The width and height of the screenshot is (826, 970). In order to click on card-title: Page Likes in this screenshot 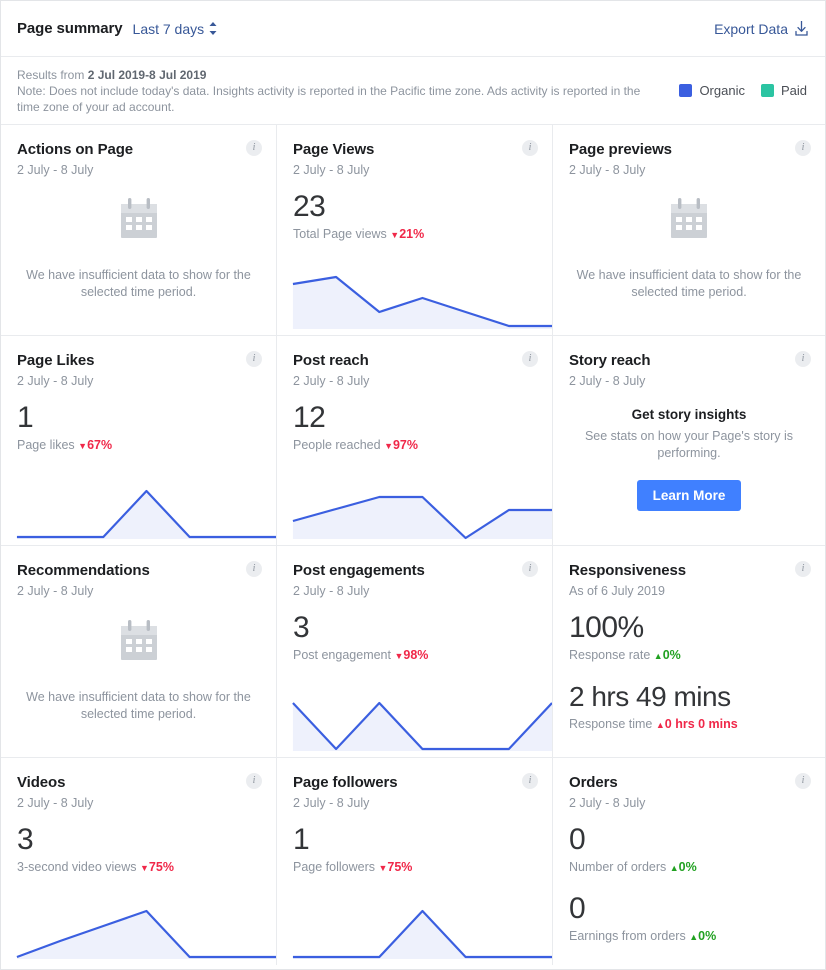, I will do `click(56, 360)`.